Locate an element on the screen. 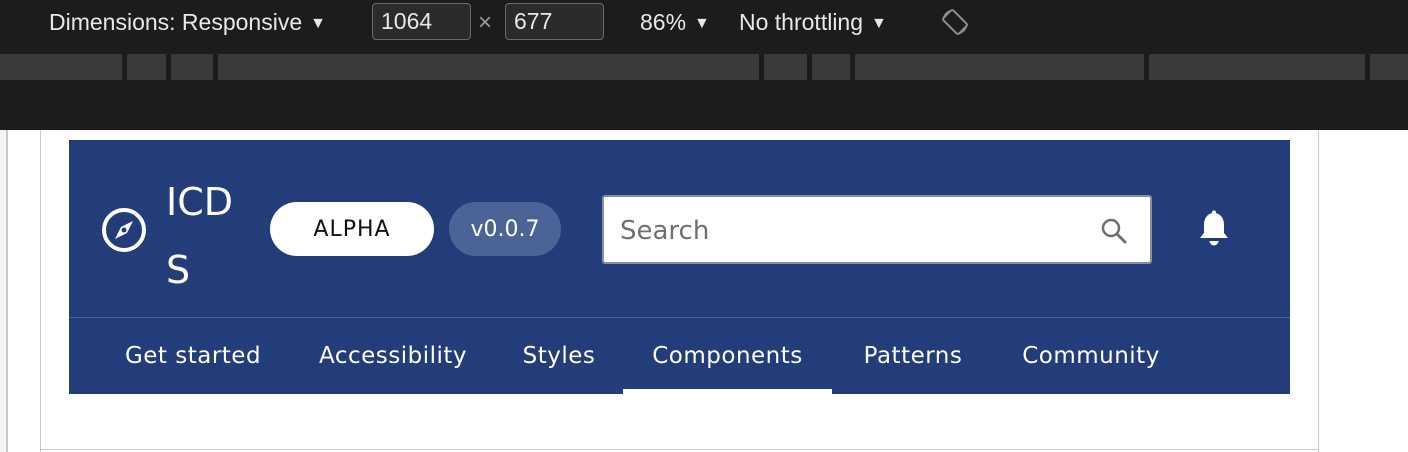 This screenshot has height=452, width=1408. dimensions-dropdown: Dimensions: Responsive ▼ is located at coordinates (187, 22).